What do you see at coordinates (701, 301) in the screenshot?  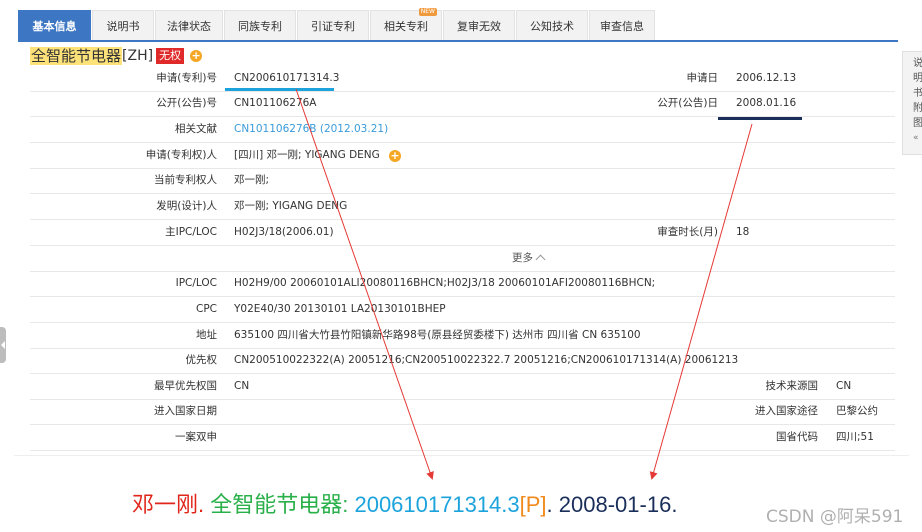 I see `arrow-pubdate-to-caption` at bounding box center [701, 301].